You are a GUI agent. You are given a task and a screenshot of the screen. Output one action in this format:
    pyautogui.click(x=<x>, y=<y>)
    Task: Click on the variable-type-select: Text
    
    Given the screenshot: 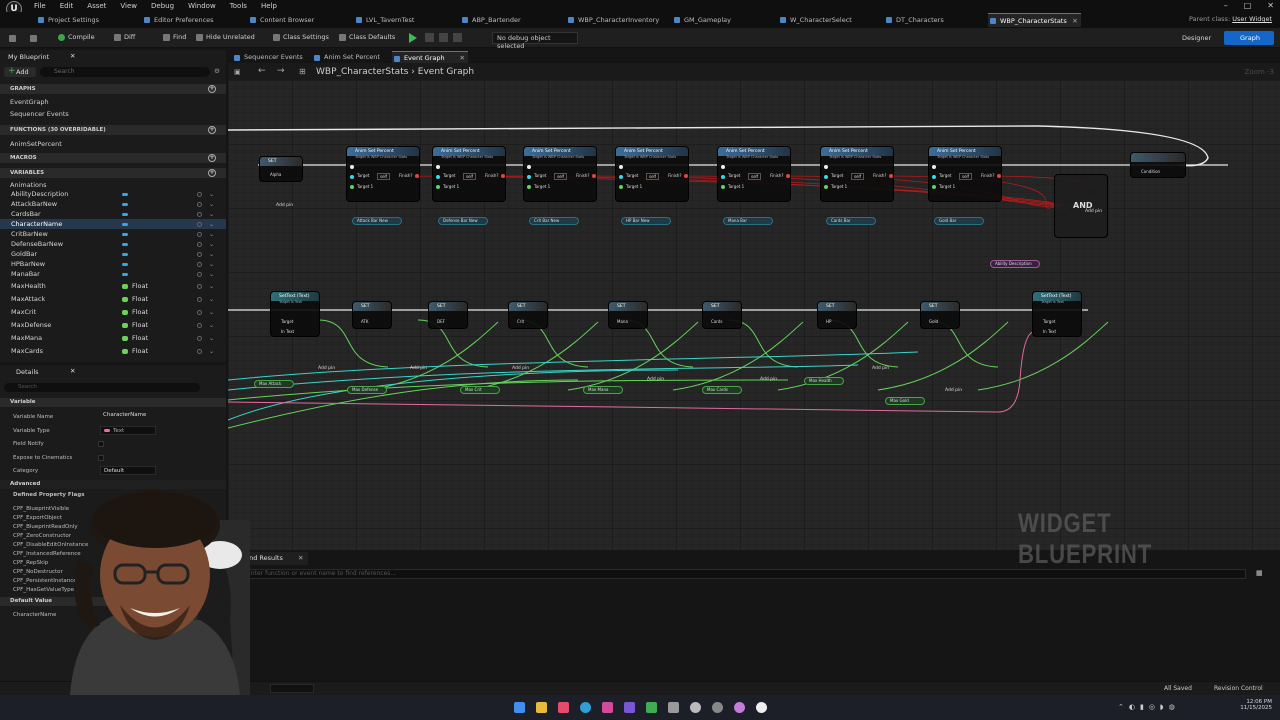 What is the action you would take?
    pyautogui.click(x=128, y=430)
    